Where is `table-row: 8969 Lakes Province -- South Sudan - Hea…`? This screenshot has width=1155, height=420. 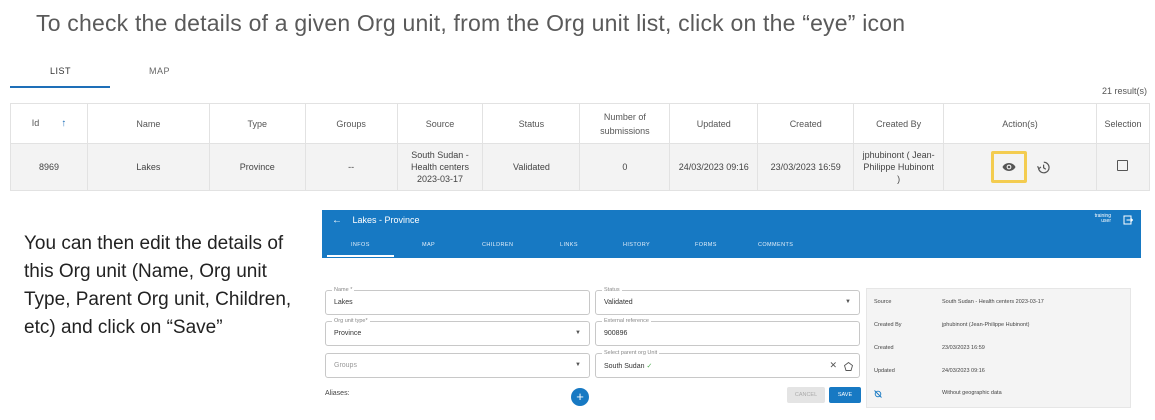
table-row: 8969 Lakes Province -- South Sudan - Hea… is located at coordinates (580, 167).